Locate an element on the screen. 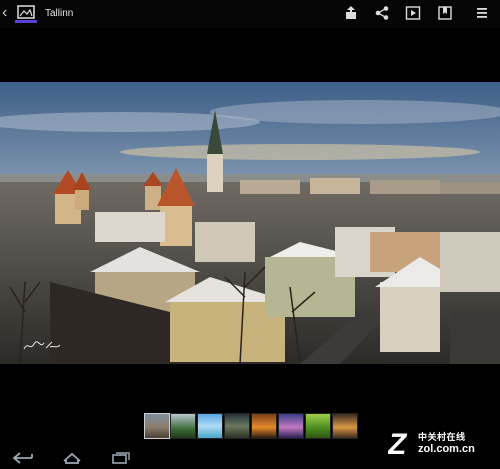 The height and width of the screenshot is (469, 500). share-icon is located at coordinates (382, 13).